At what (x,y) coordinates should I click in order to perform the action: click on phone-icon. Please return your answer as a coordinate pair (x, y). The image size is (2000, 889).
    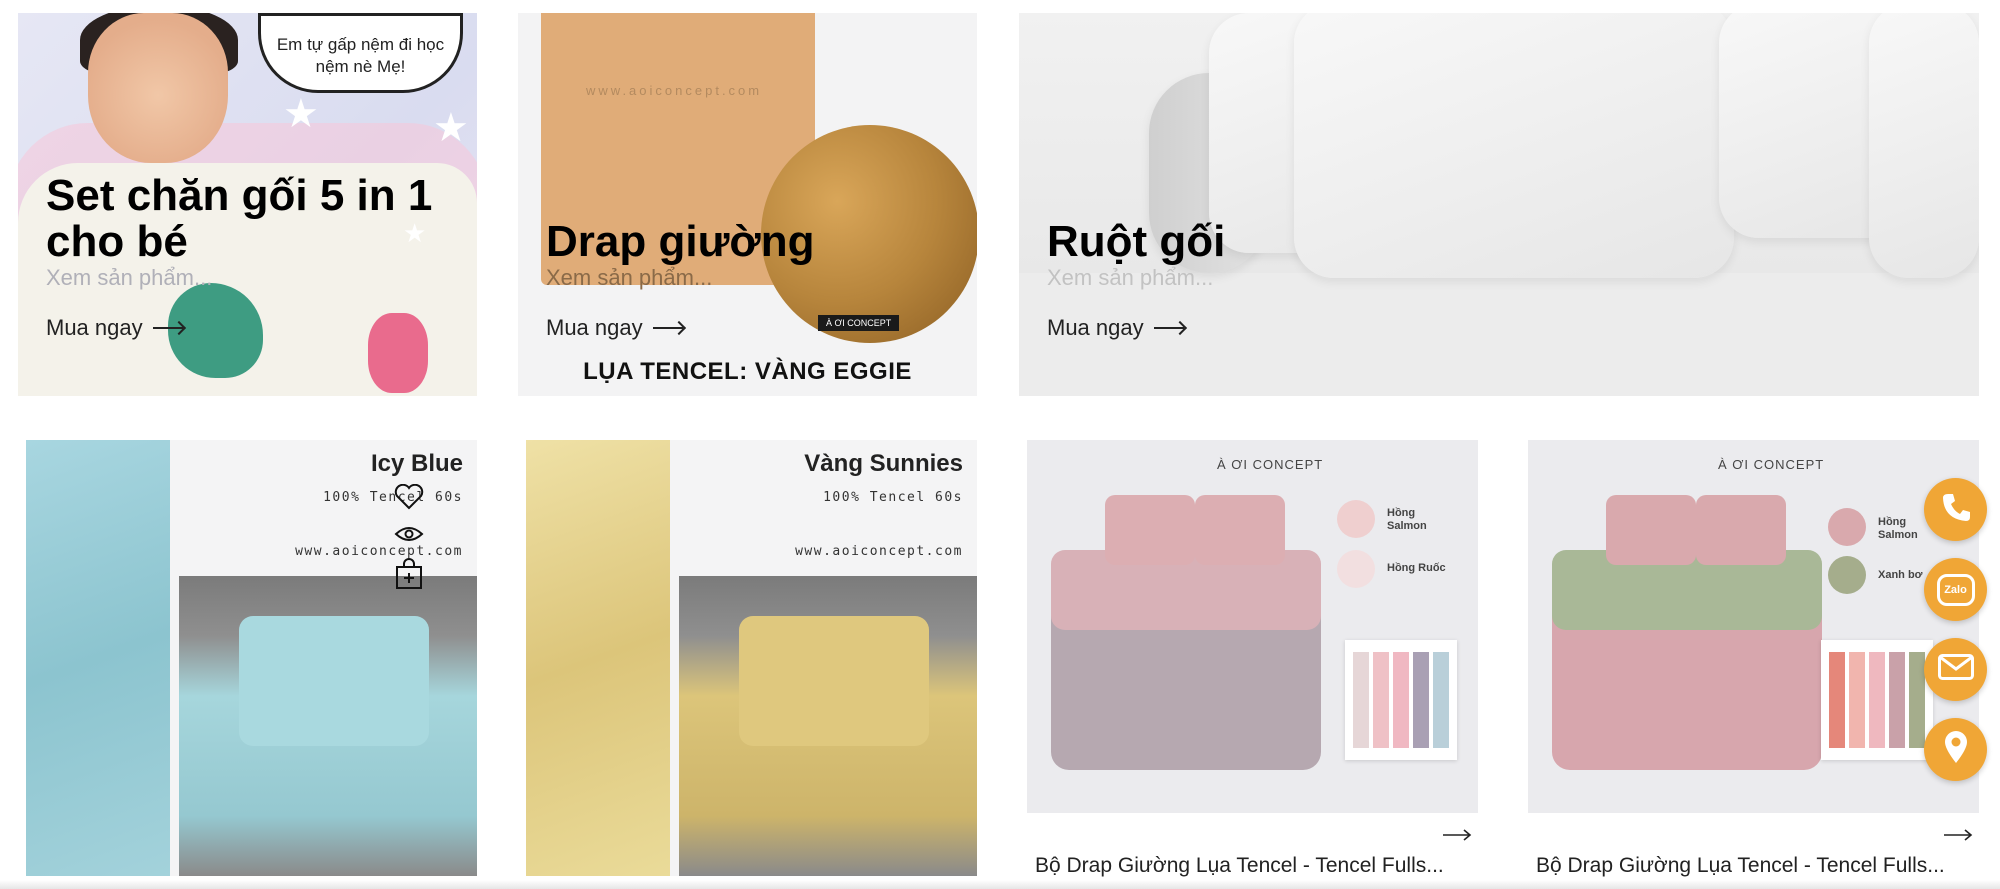
    Looking at the image, I should click on (1956, 509).